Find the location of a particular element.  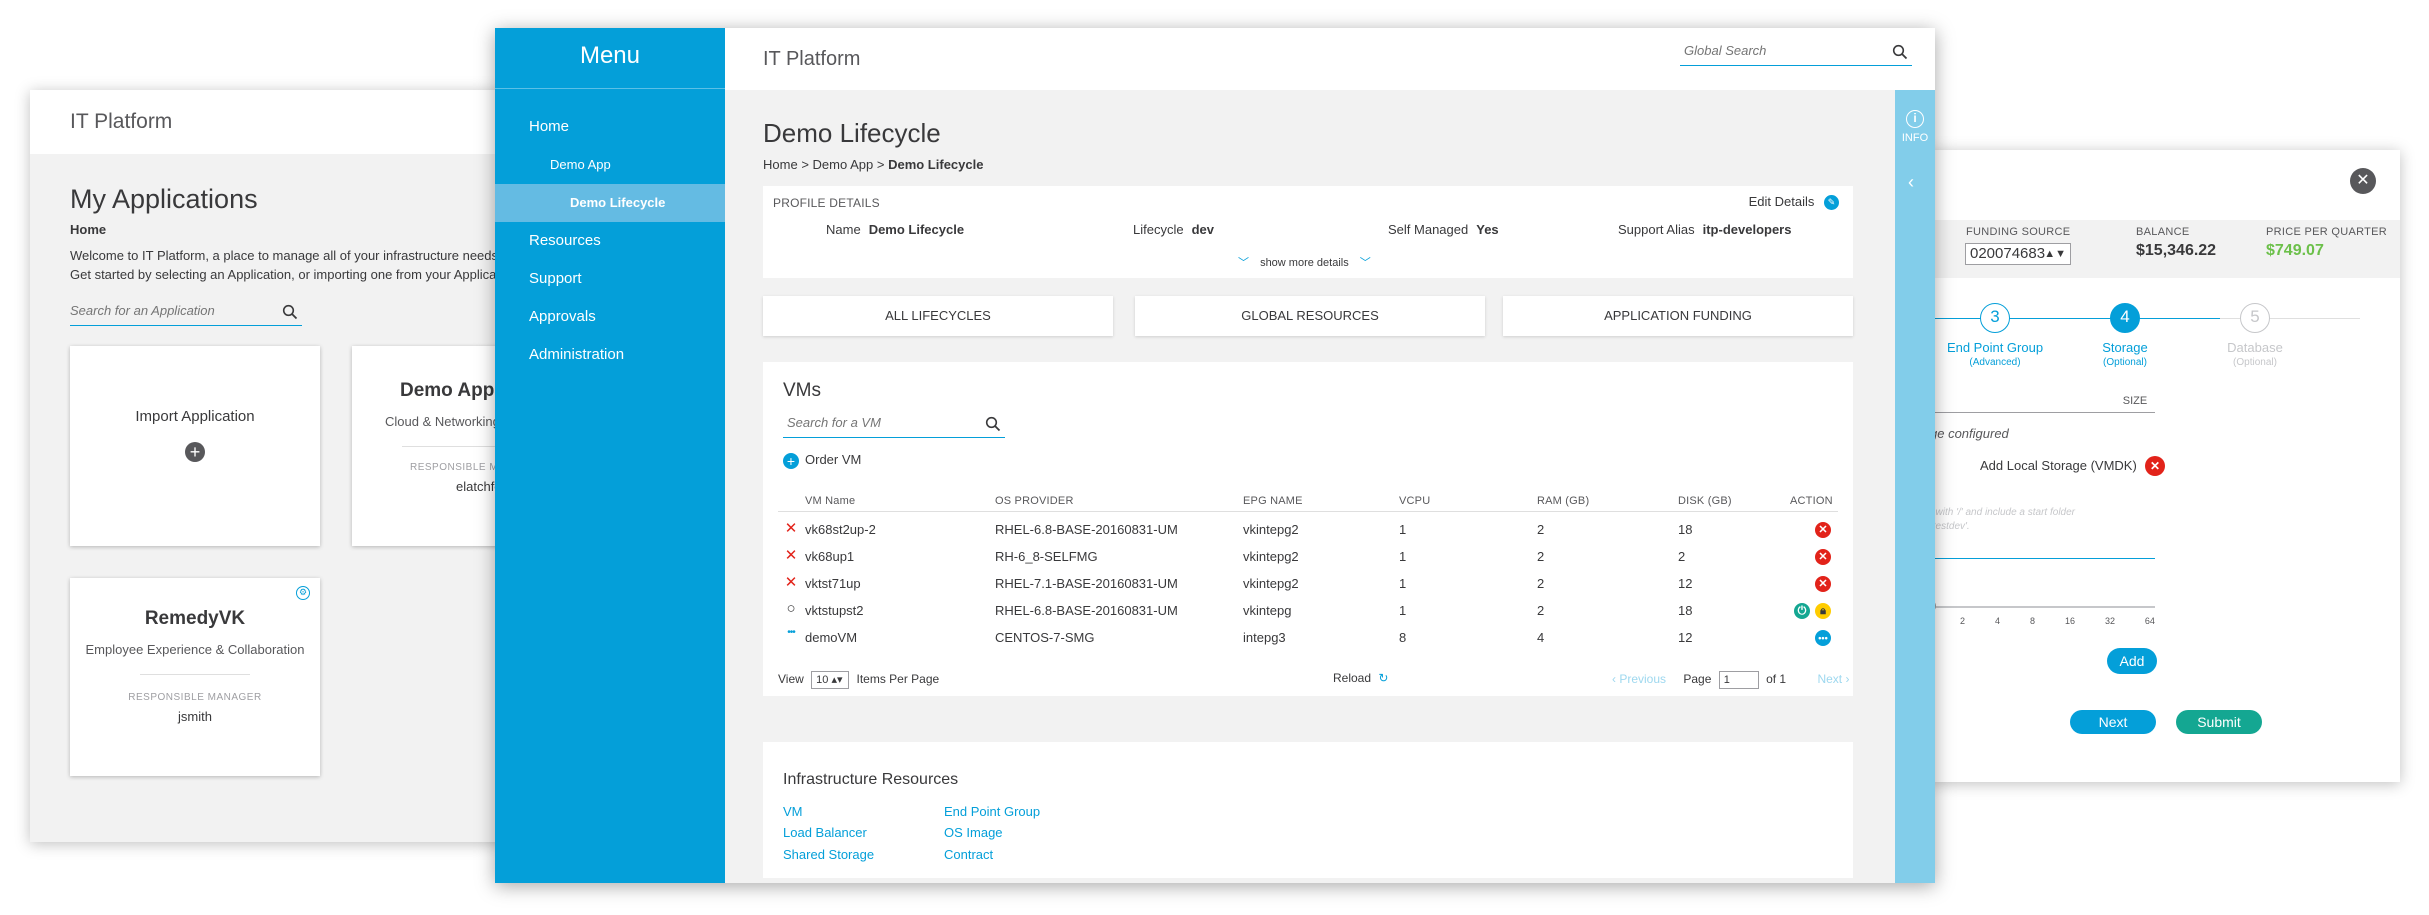

table-cell-name: demoVM is located at coordinates (831, 637).